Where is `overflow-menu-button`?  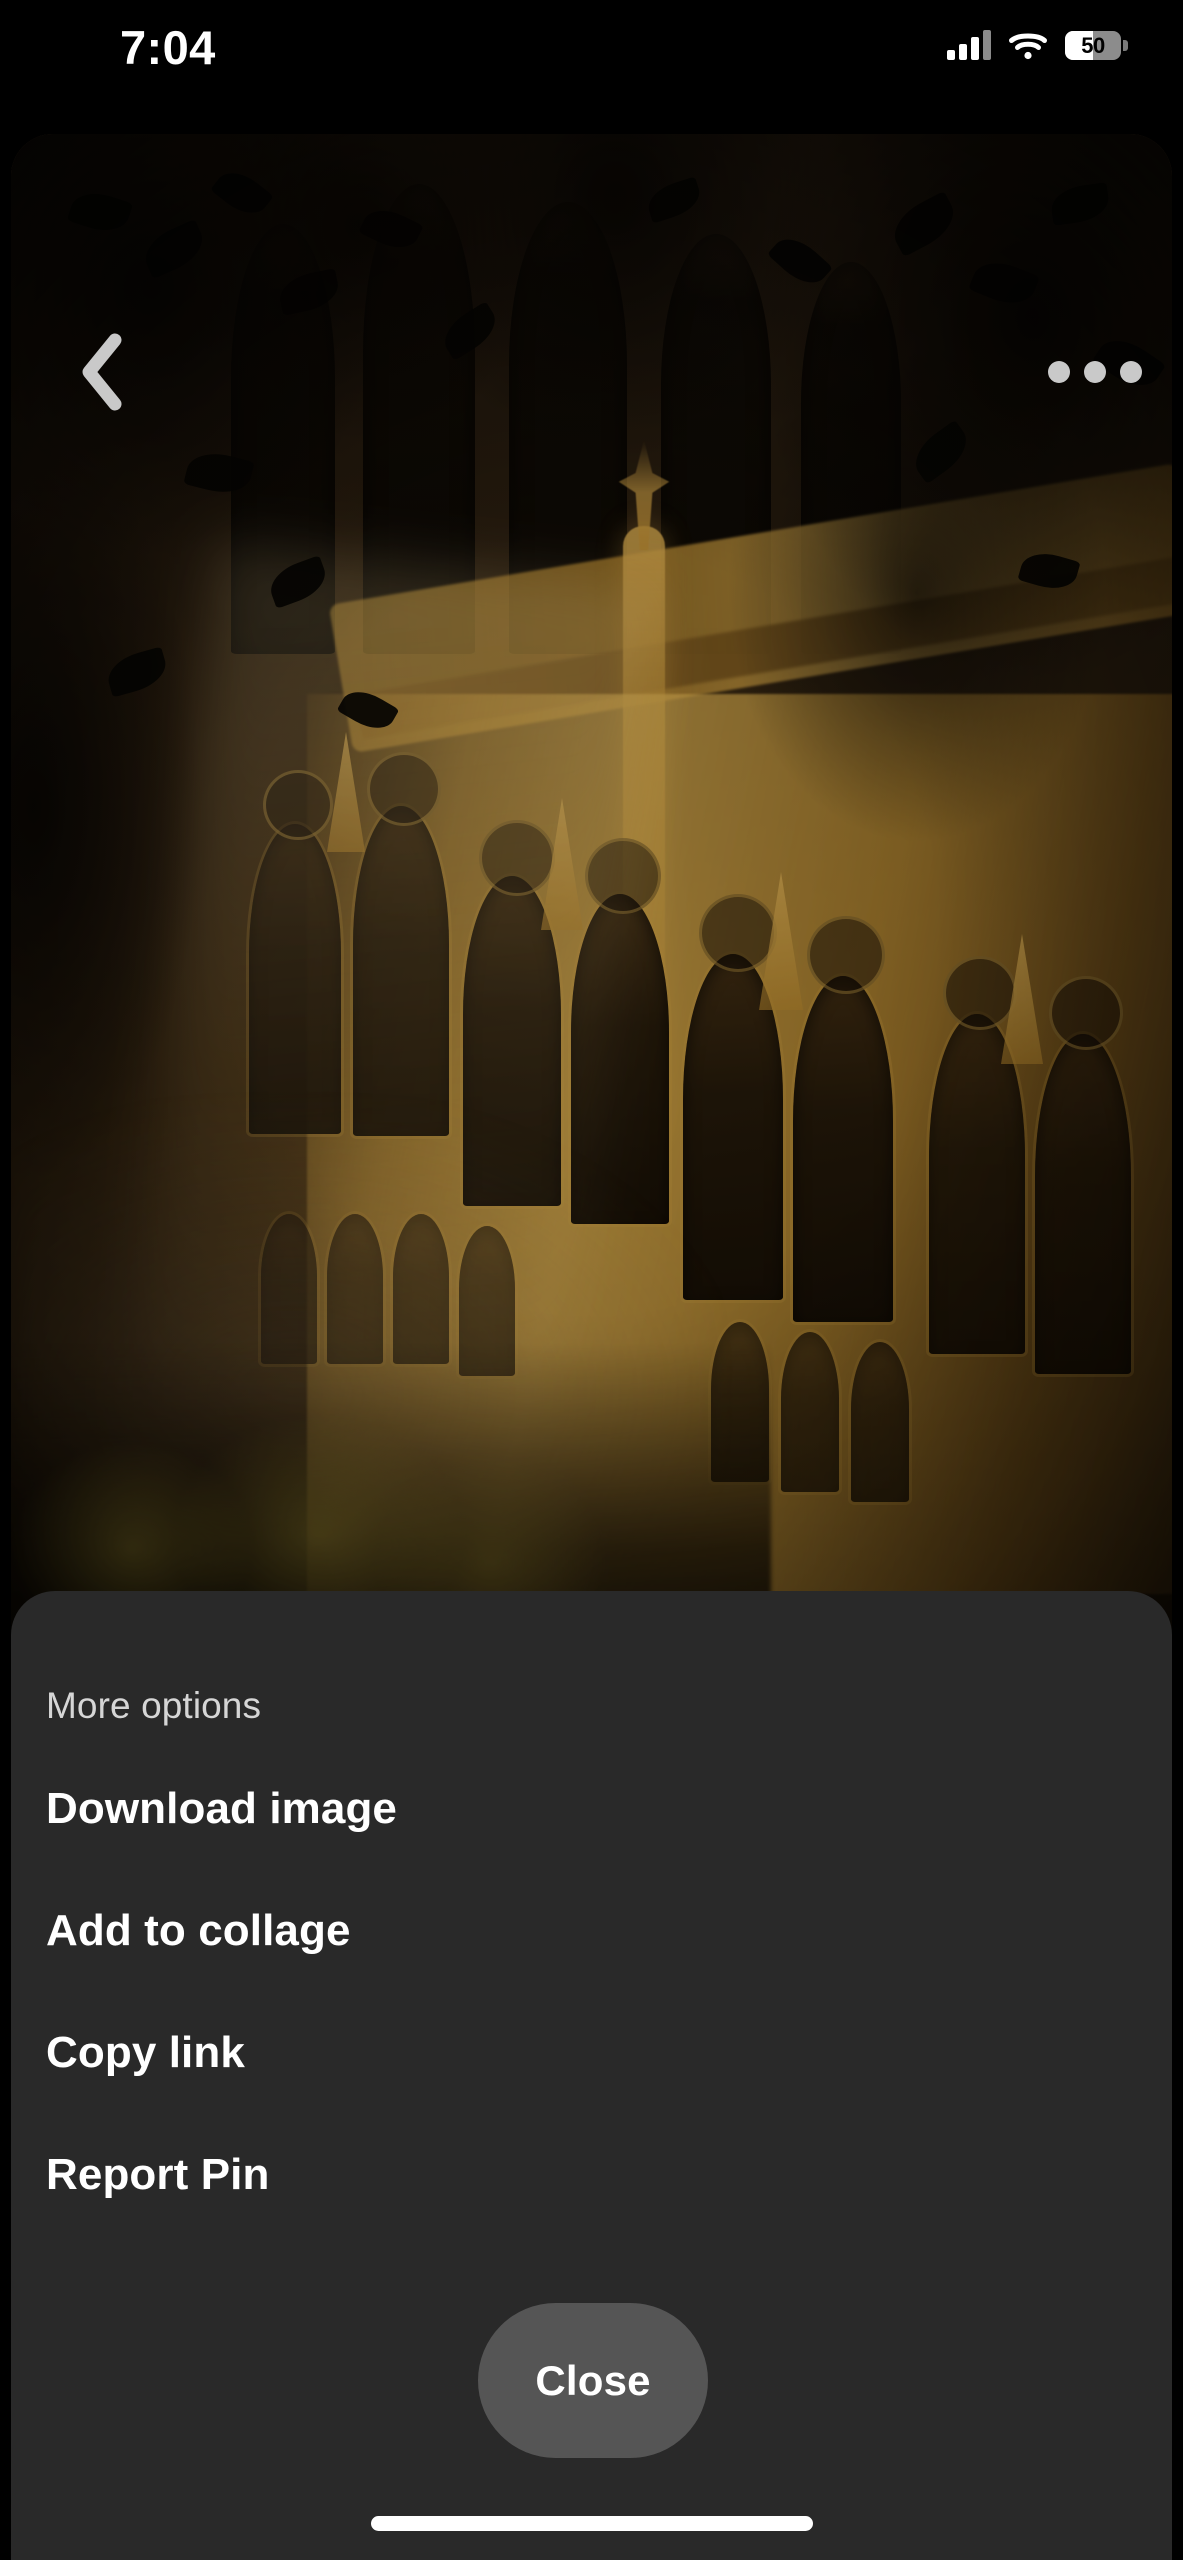
overflow-menu-button is located at coordinates (1095, 372).